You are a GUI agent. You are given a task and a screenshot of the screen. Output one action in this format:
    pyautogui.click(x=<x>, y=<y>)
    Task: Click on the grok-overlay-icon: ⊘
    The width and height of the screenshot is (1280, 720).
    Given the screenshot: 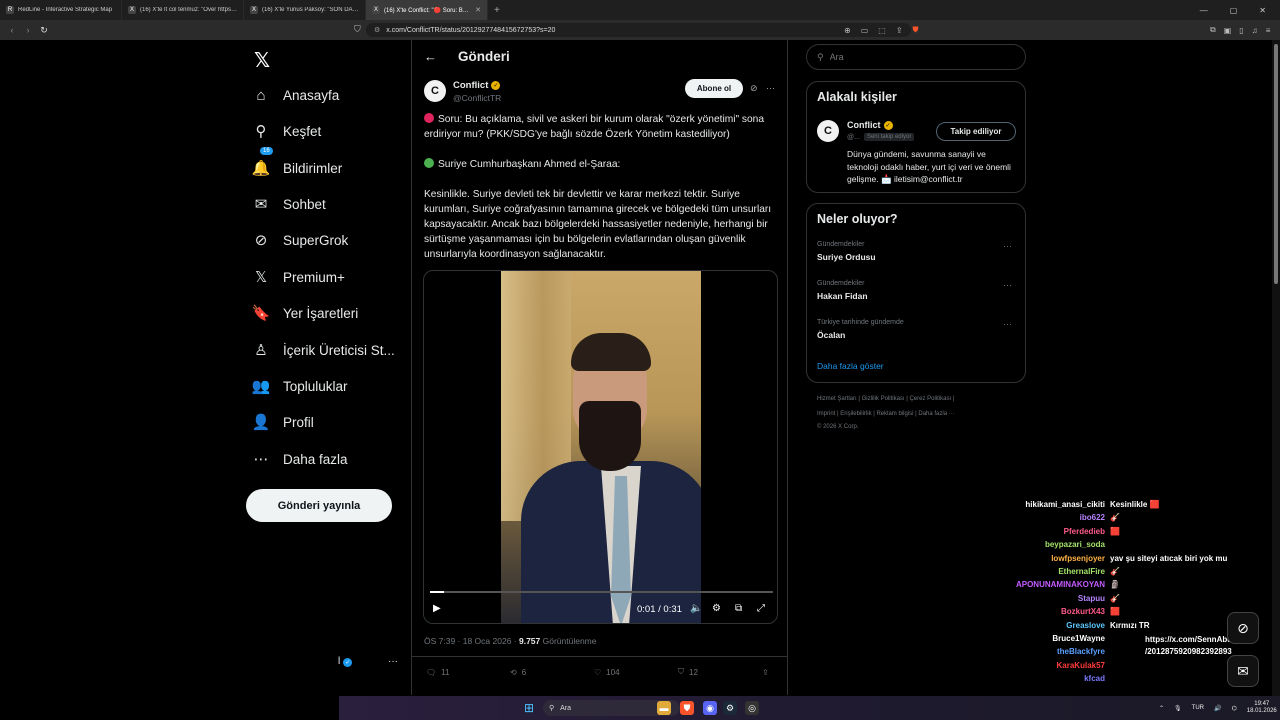 What is the action you would take?
    pyautogui.click(x=1243, y=628)
    